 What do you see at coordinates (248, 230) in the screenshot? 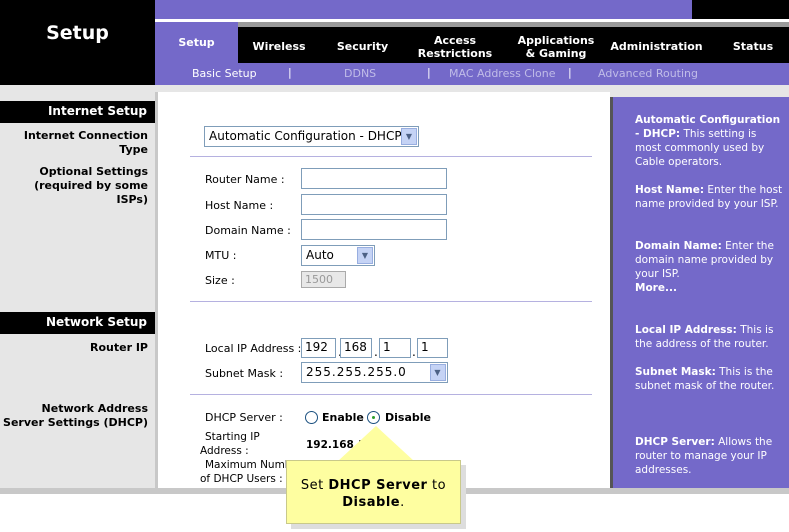
I see `domain-name-label: Domain Name :` at bounding box center [248, 230].